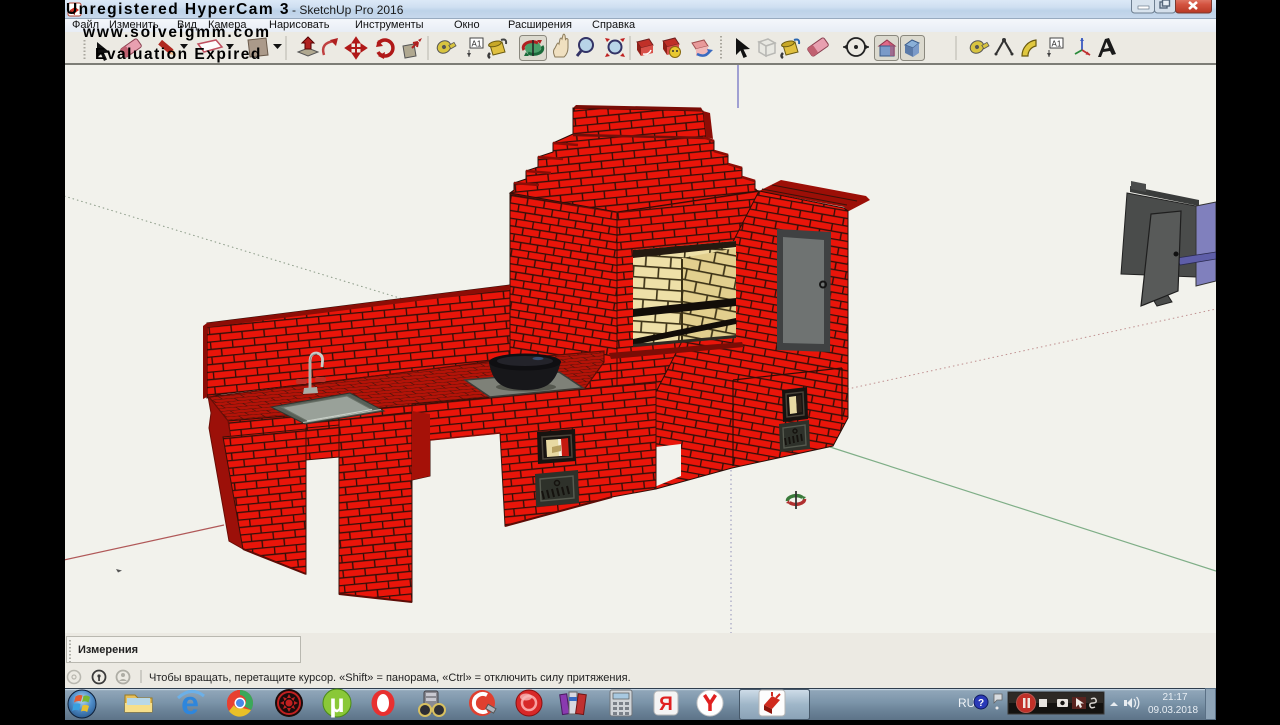 Image resolution: width=1280 pixels, height=725 pixels. Describe the element at coordinates (666, 704) in the screenshot. I see `svg-text: Я` at that location.